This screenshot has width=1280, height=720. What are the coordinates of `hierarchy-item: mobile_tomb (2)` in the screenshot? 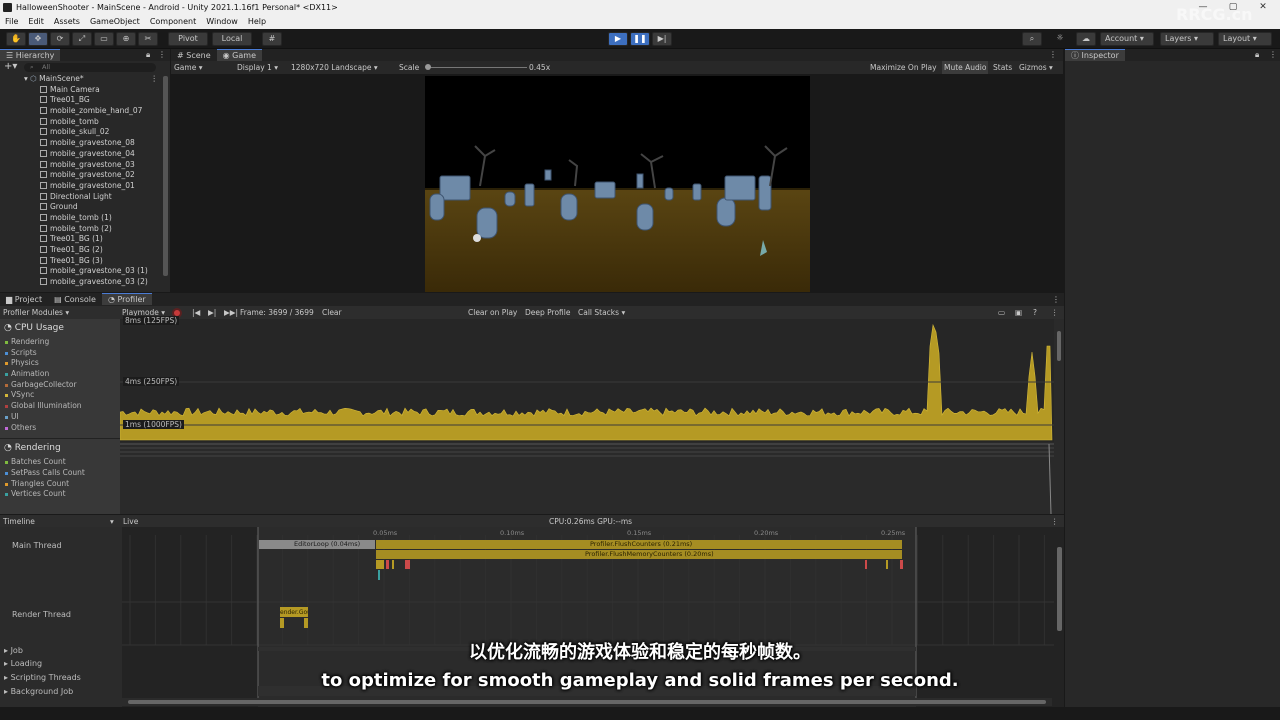 It's located at (95, 229).